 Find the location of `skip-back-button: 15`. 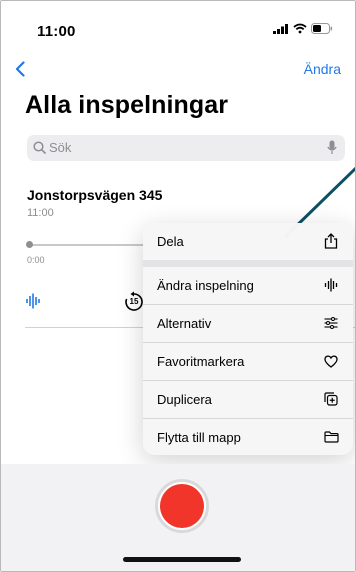

skip-back-button: 15 is located at coordinates (134, 302).